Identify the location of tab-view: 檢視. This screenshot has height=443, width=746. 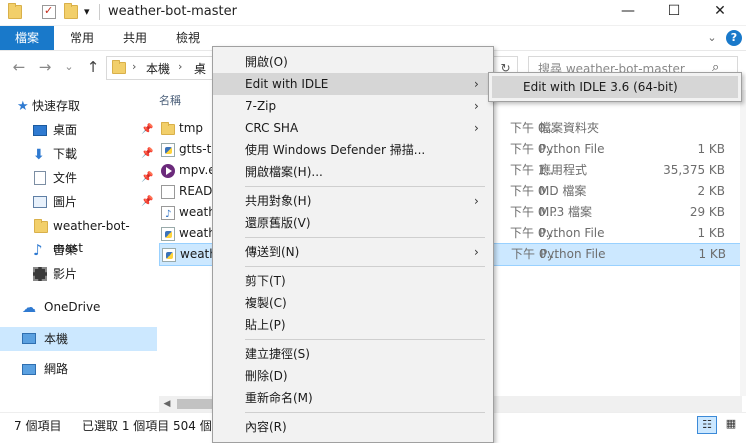
(188, 38).